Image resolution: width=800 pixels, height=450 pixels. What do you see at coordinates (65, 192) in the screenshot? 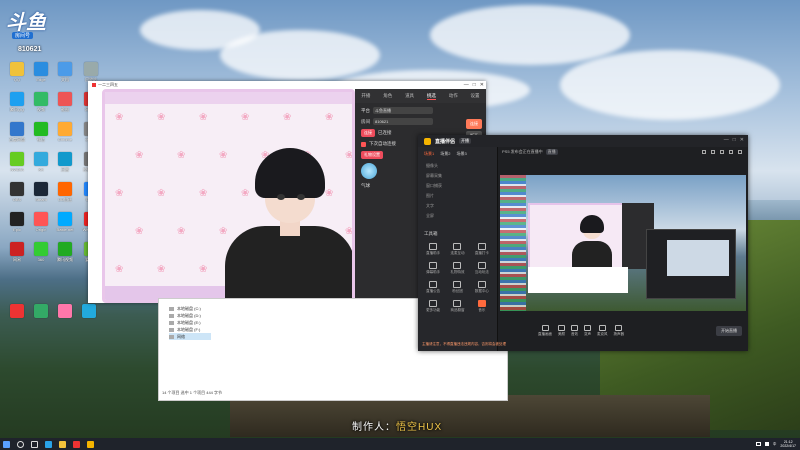
I see `desktop-icon: UU加速` at bounding box center [65, 192].